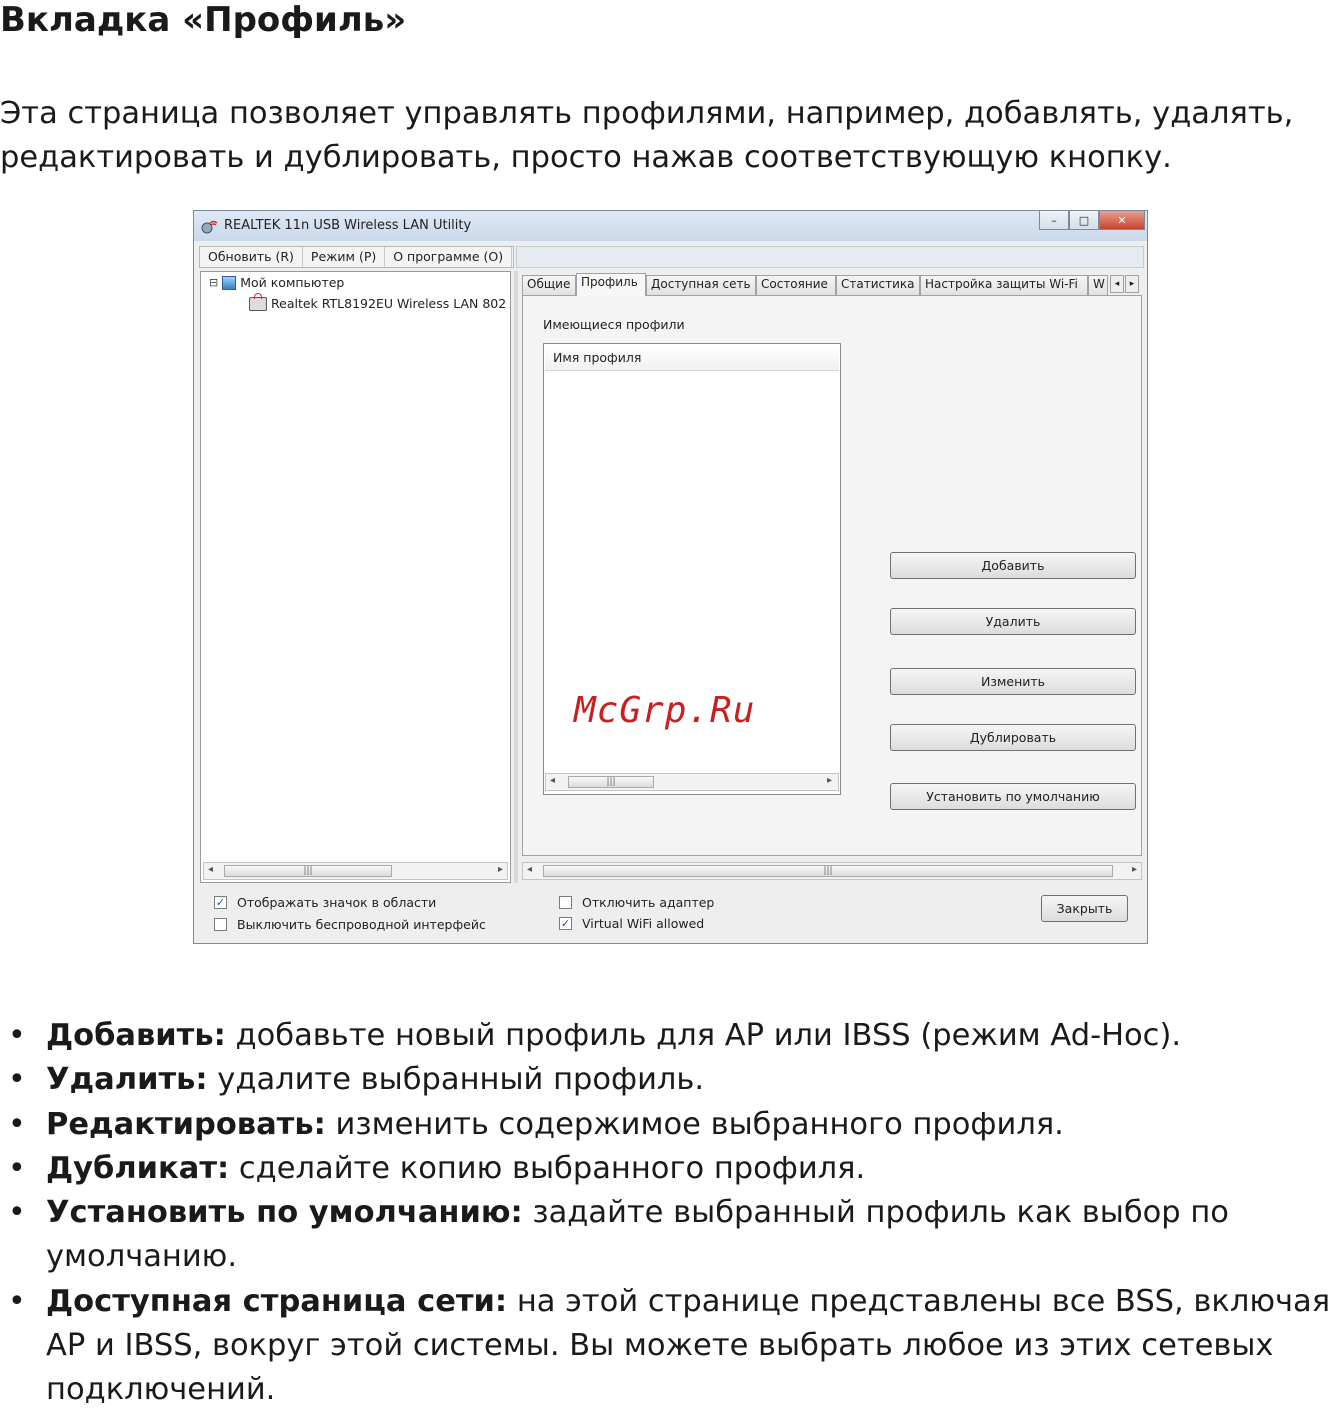  I want to click on checkbox-label: Отображать значок в области, so click(337, 902).